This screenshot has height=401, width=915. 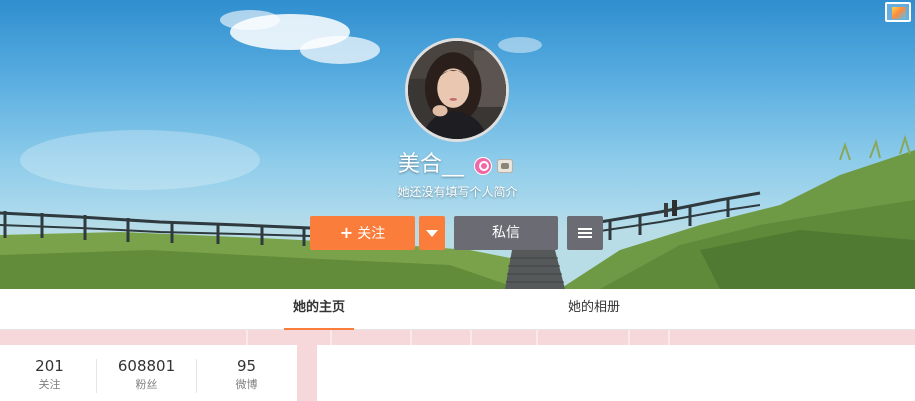 What do you see at coordinates (49, 384) in the screenshot?
I see `stat-following-label: 关注` at bounding box center [49, 384].